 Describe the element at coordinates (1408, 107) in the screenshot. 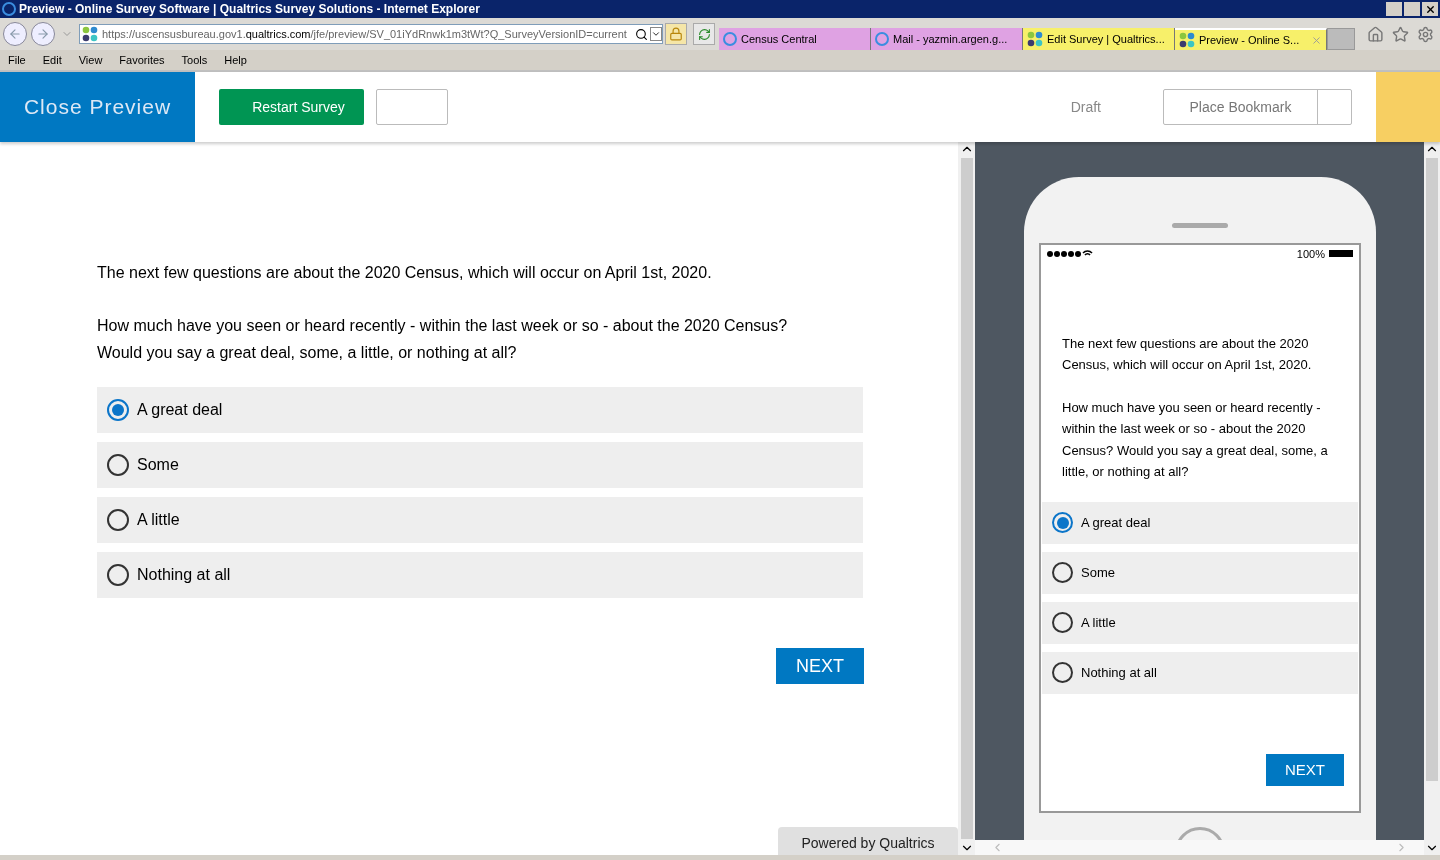

I see `header-panel` at that location.